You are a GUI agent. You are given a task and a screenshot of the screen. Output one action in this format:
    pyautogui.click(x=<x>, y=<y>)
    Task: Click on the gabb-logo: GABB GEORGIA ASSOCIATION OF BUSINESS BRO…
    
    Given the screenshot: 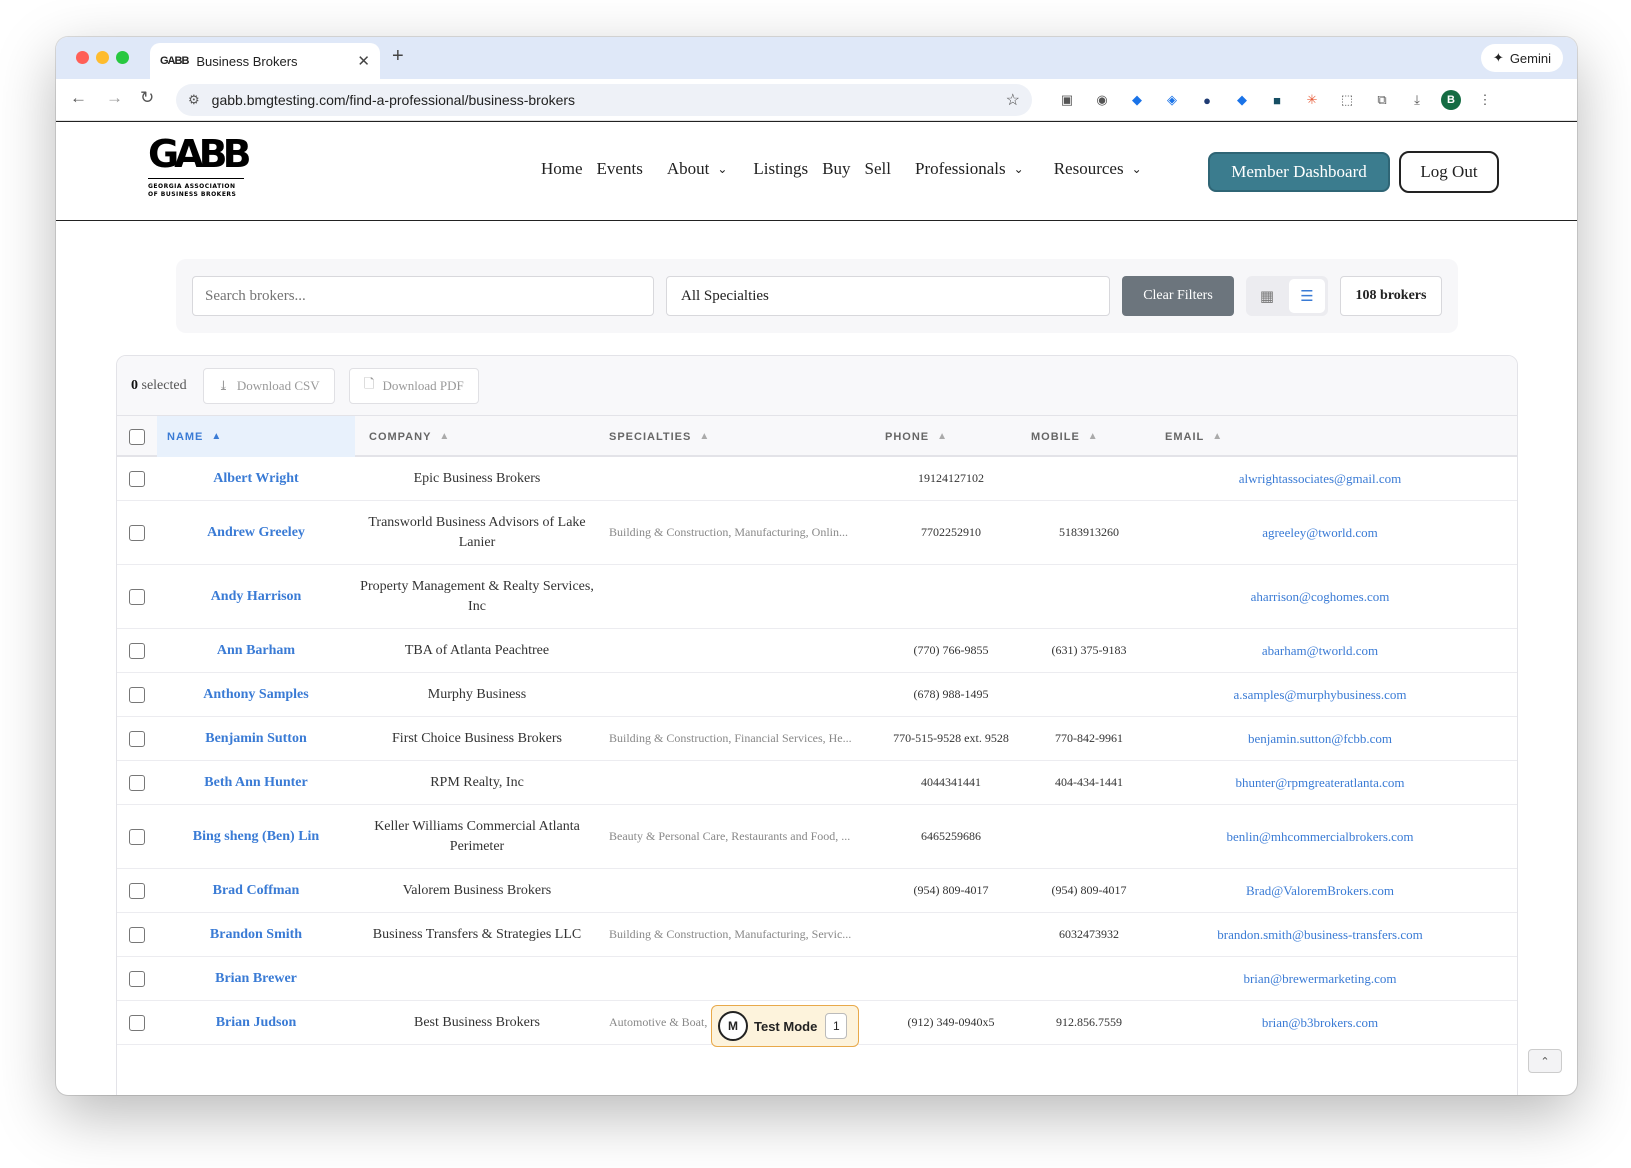 What is the action you would take?
    pyautogui.click(x=200, y=165)
    